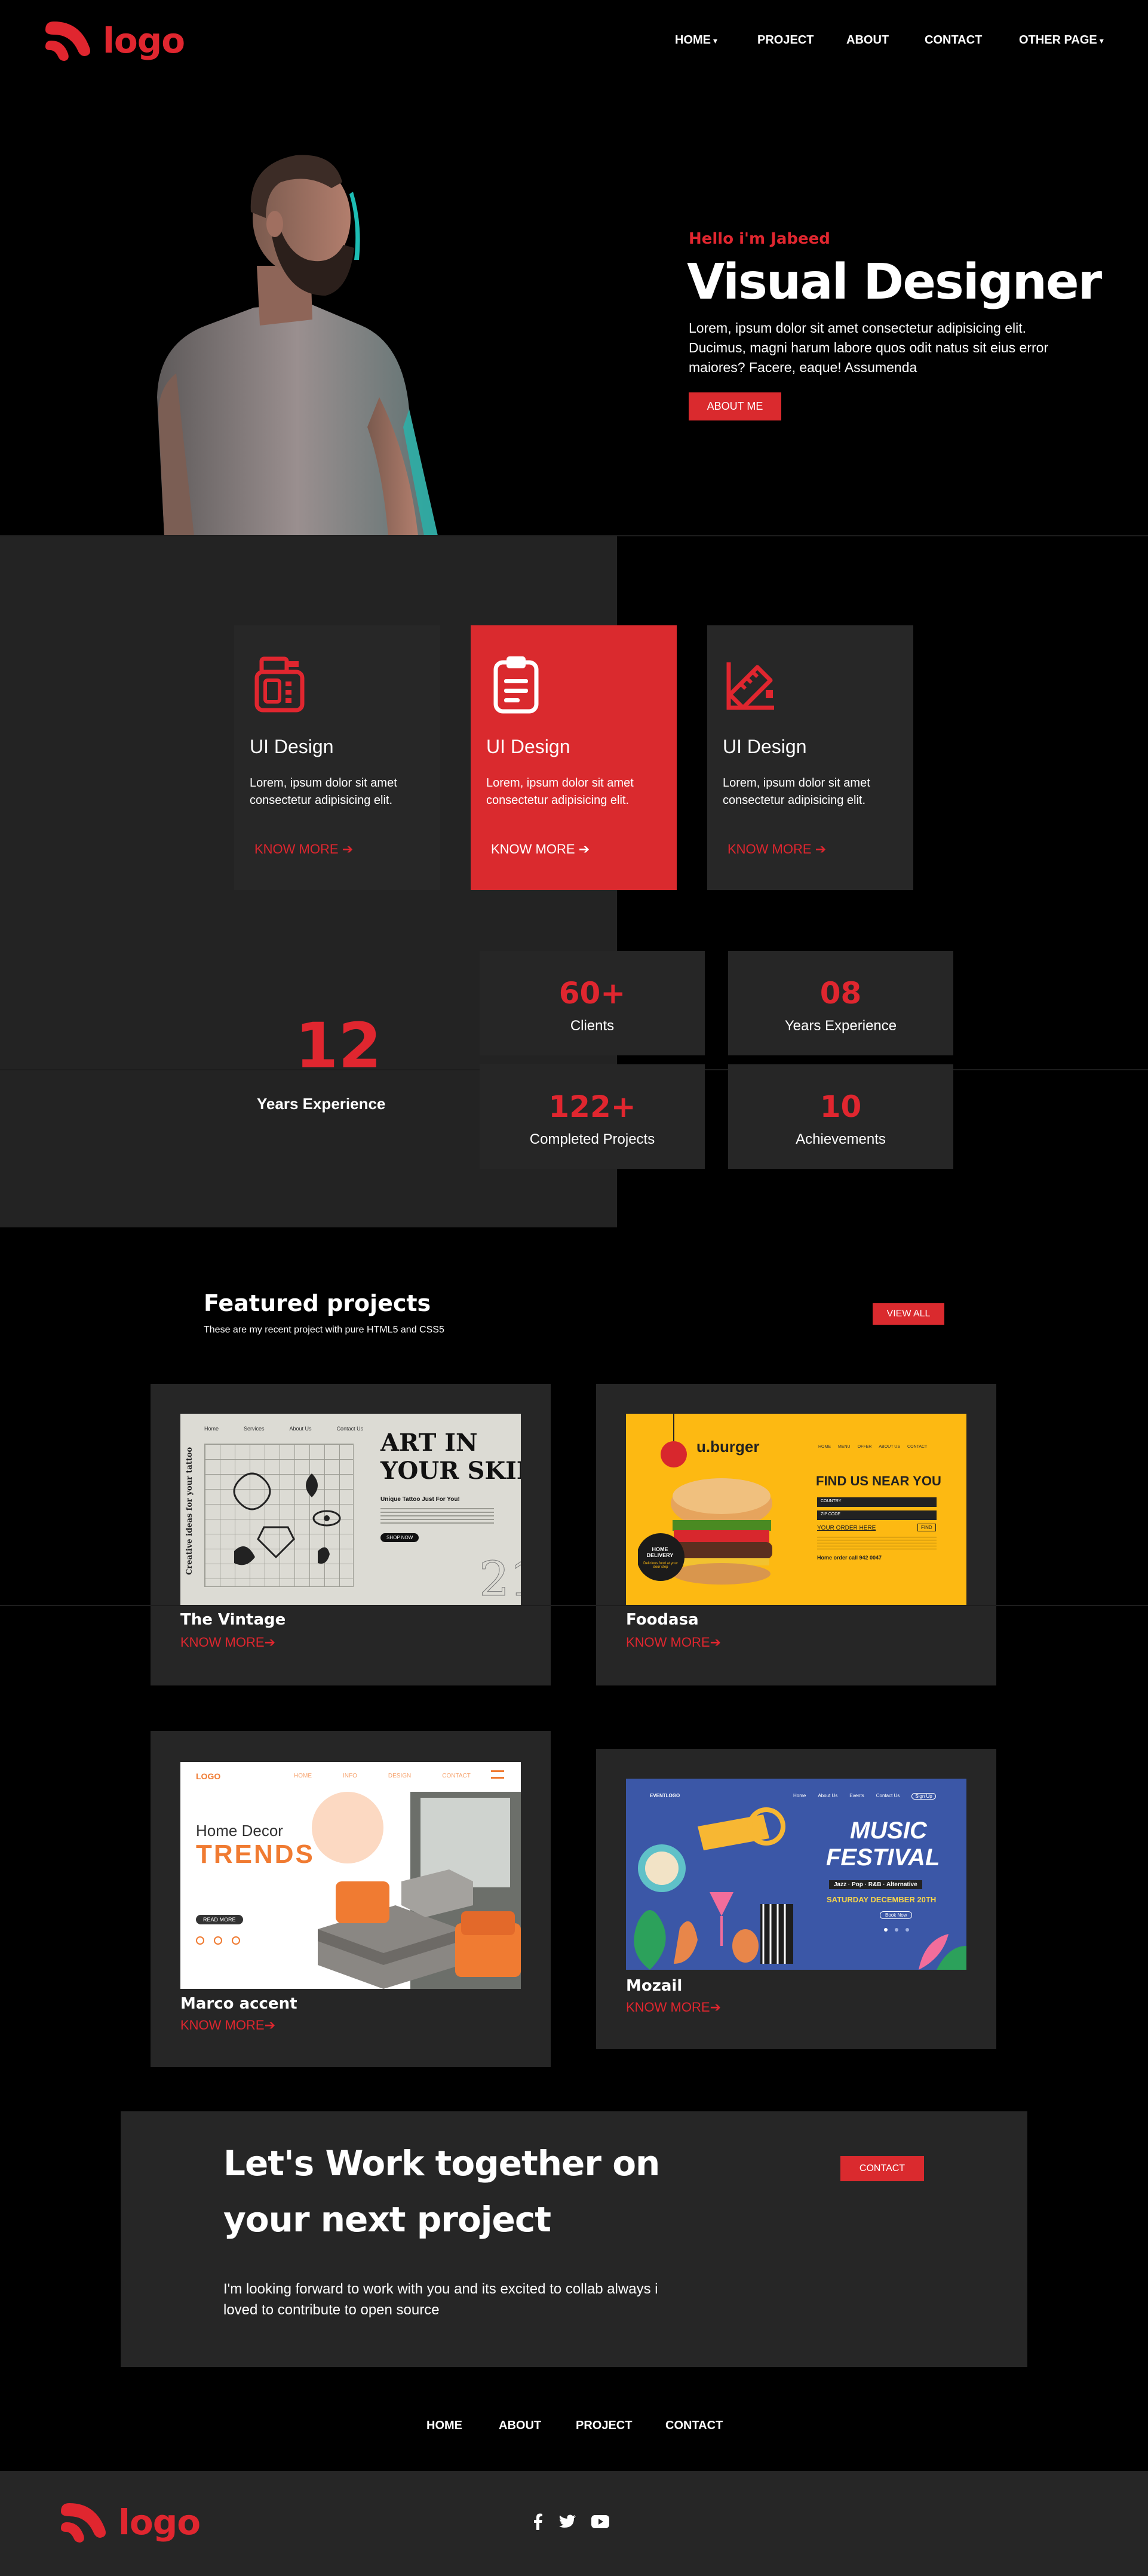  What do you see at coordinates (600, 2521) in the screenshot?
I see `youtube-icon` at bounding box center [600, 2521].